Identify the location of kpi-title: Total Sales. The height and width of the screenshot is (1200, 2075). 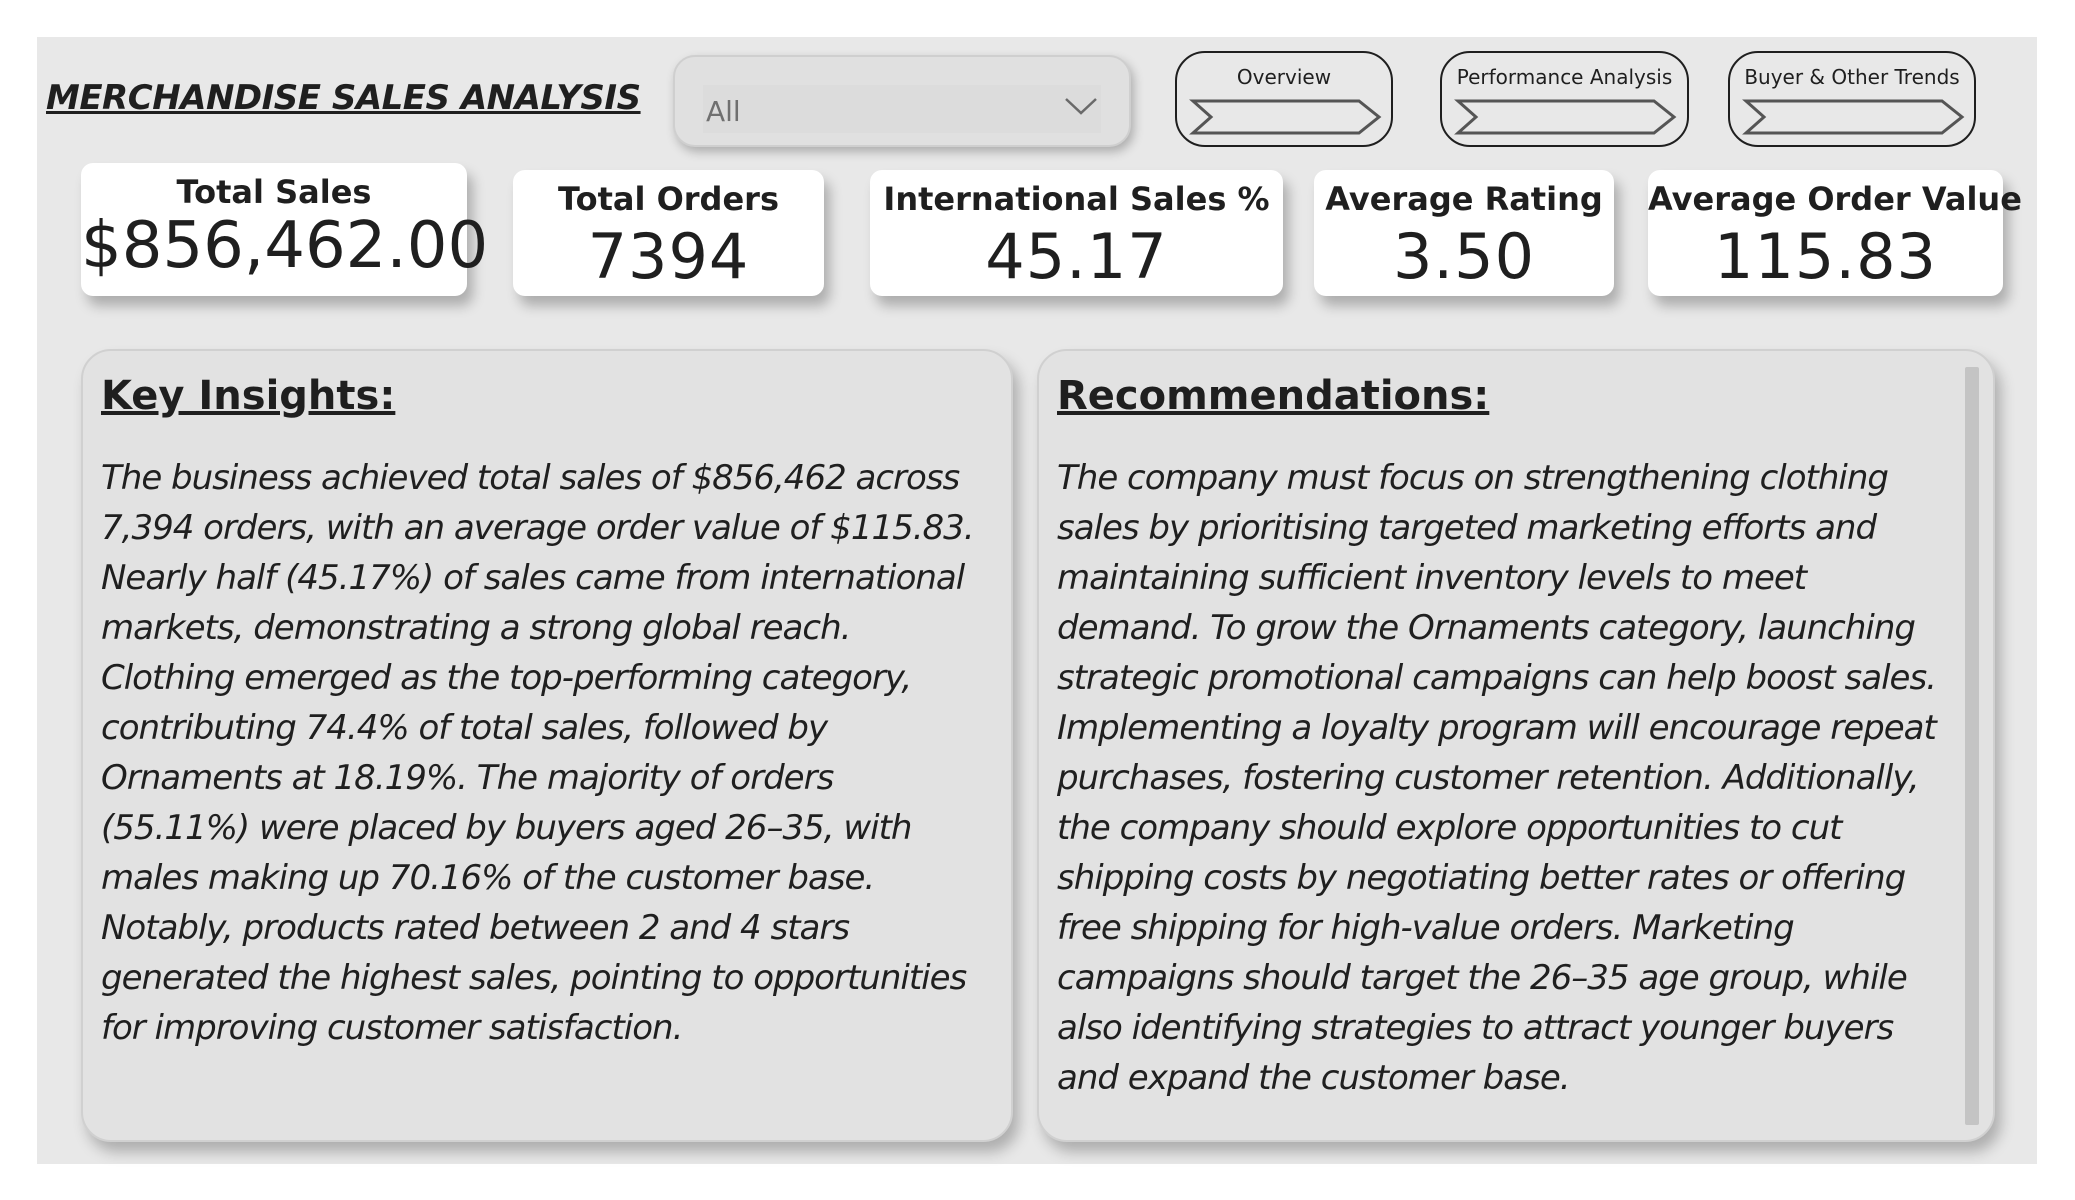
(274, 192).